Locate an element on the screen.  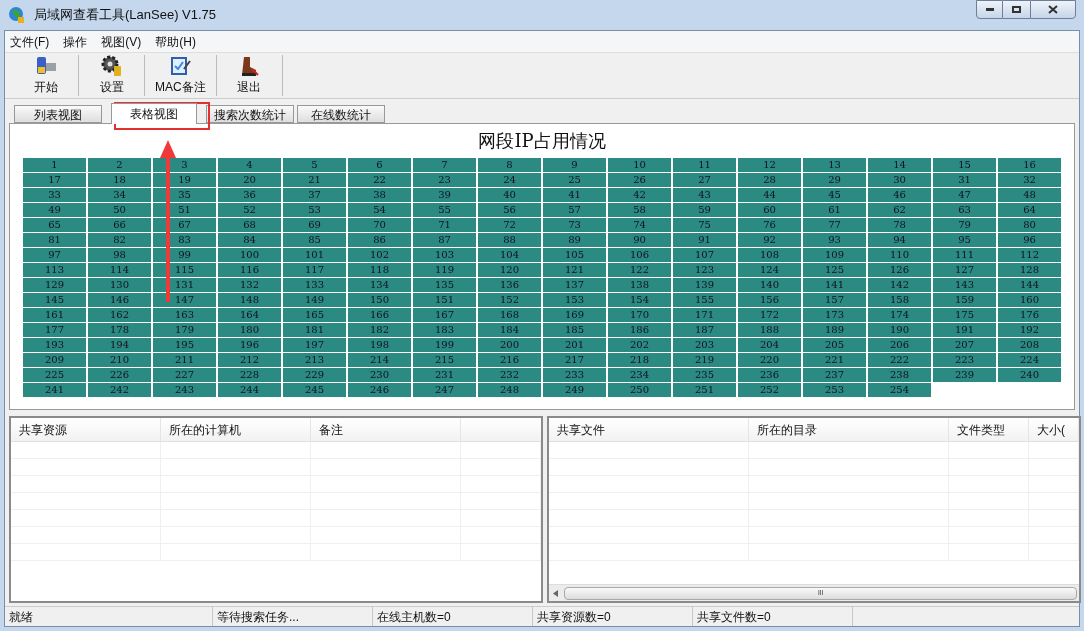
ip-cell: 52 is located at coordinates (249, 210).